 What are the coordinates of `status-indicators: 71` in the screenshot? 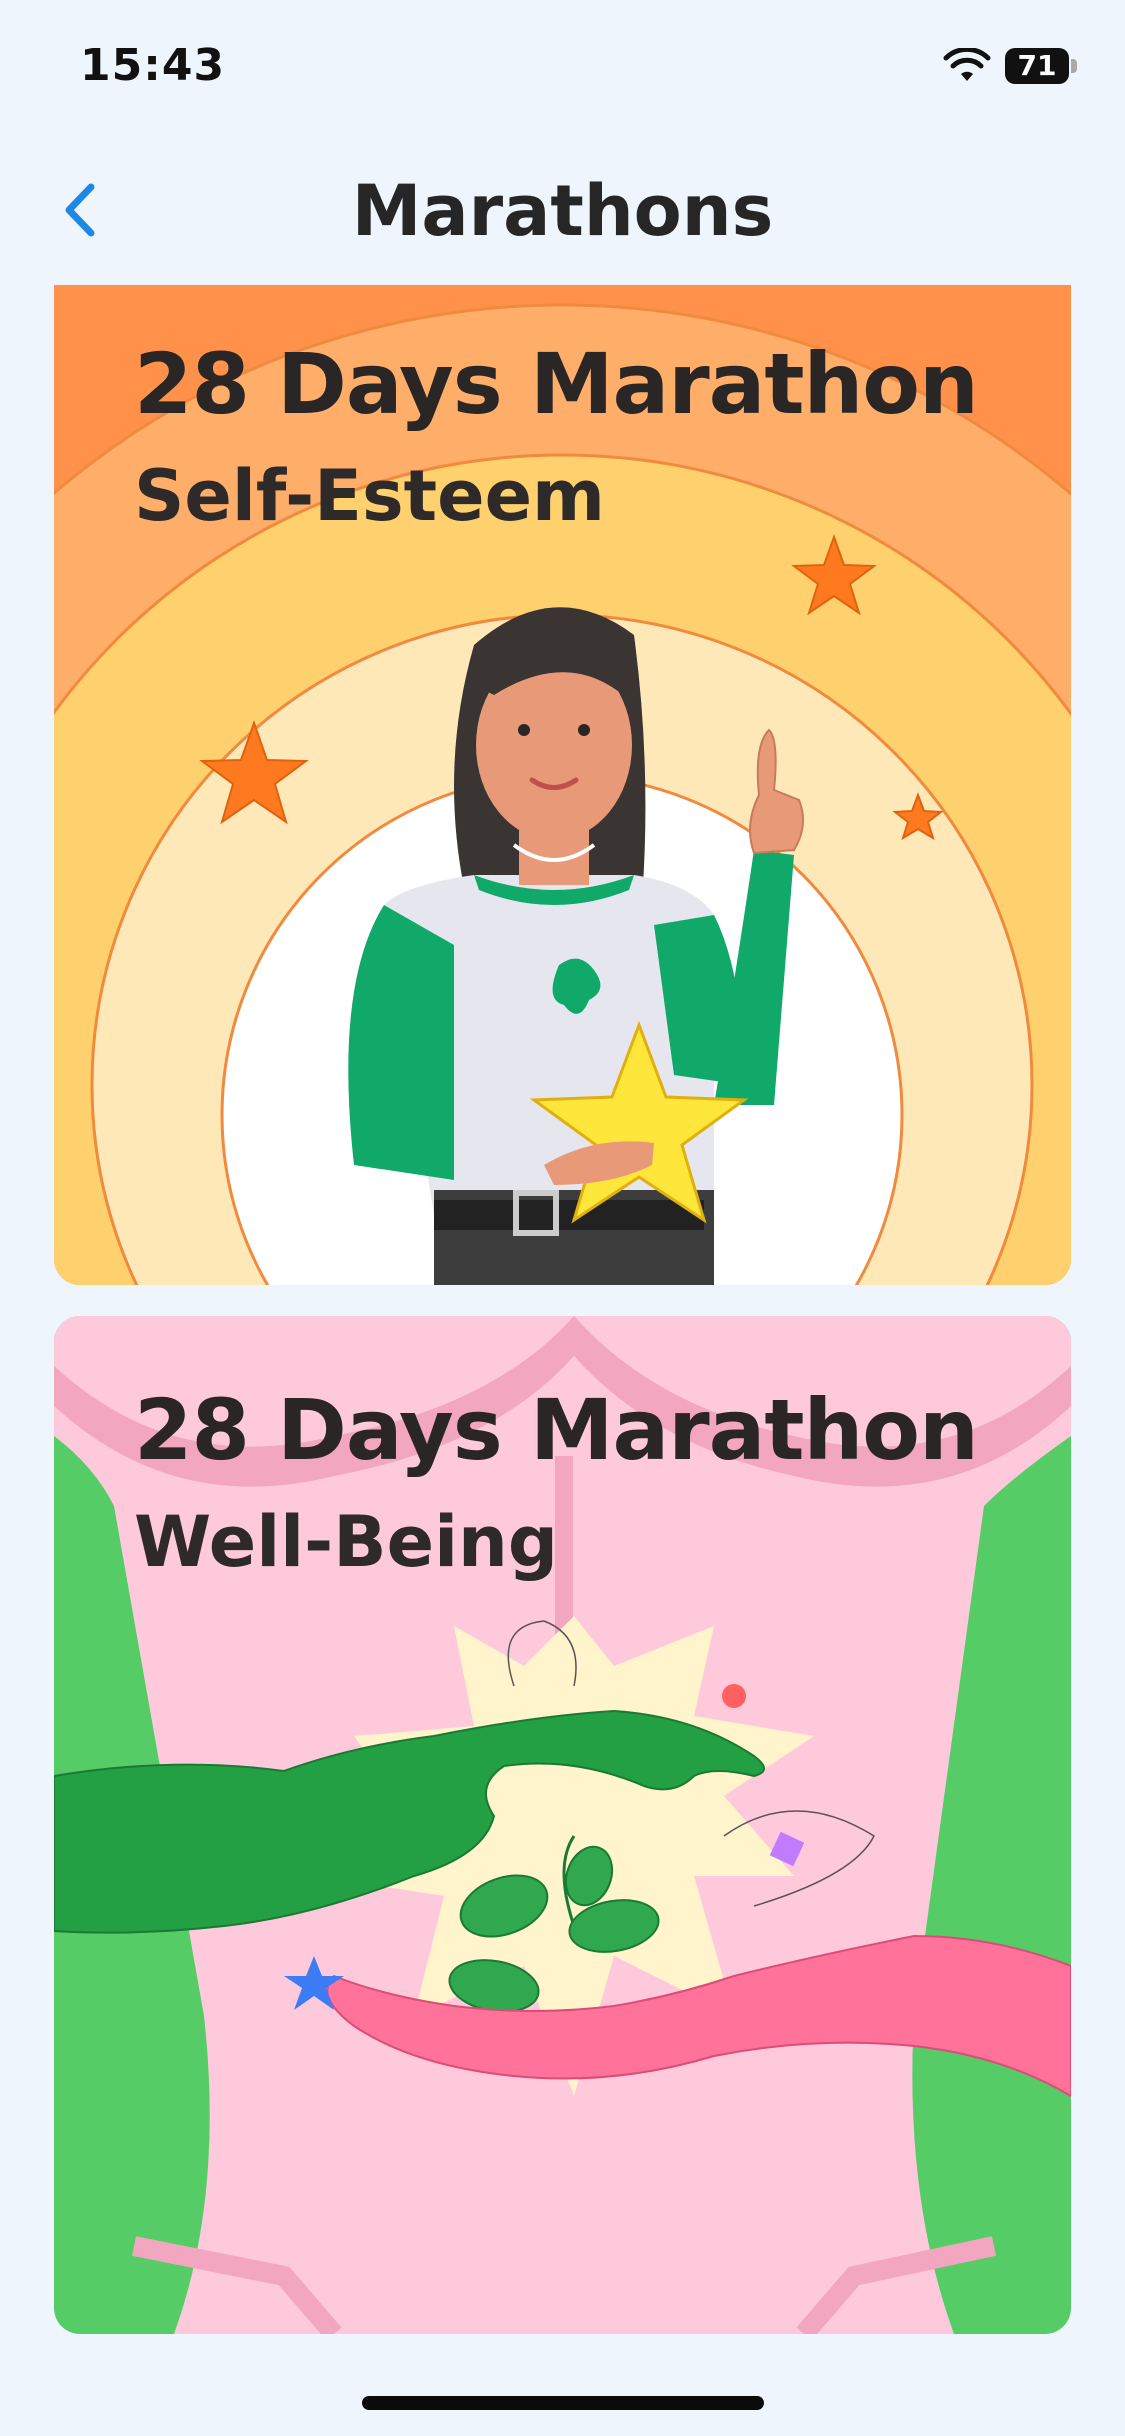 It's located at (1010, 66).